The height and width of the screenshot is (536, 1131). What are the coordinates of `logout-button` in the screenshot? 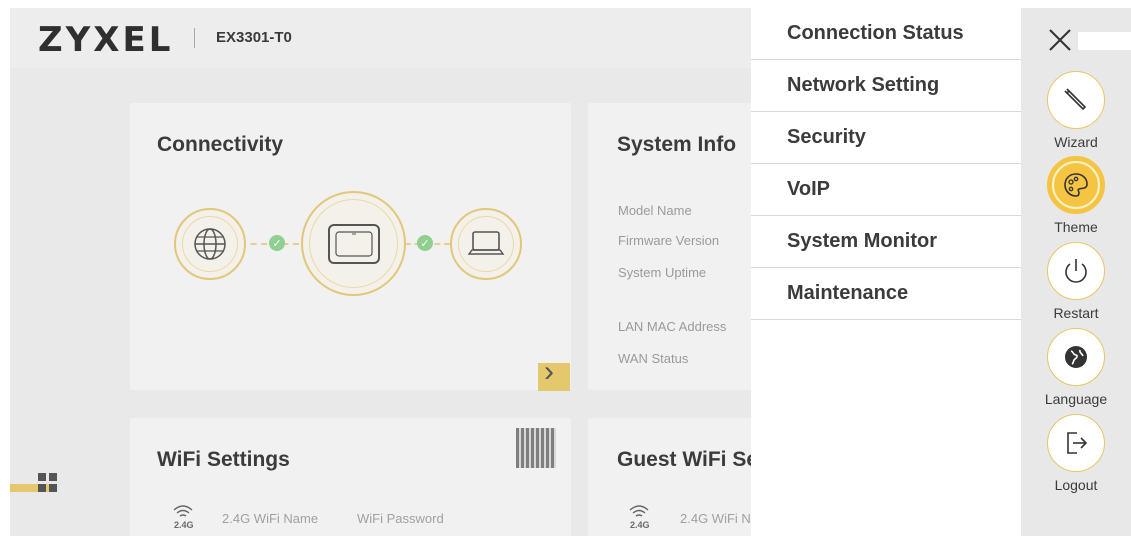 It's located at (1076, 443).